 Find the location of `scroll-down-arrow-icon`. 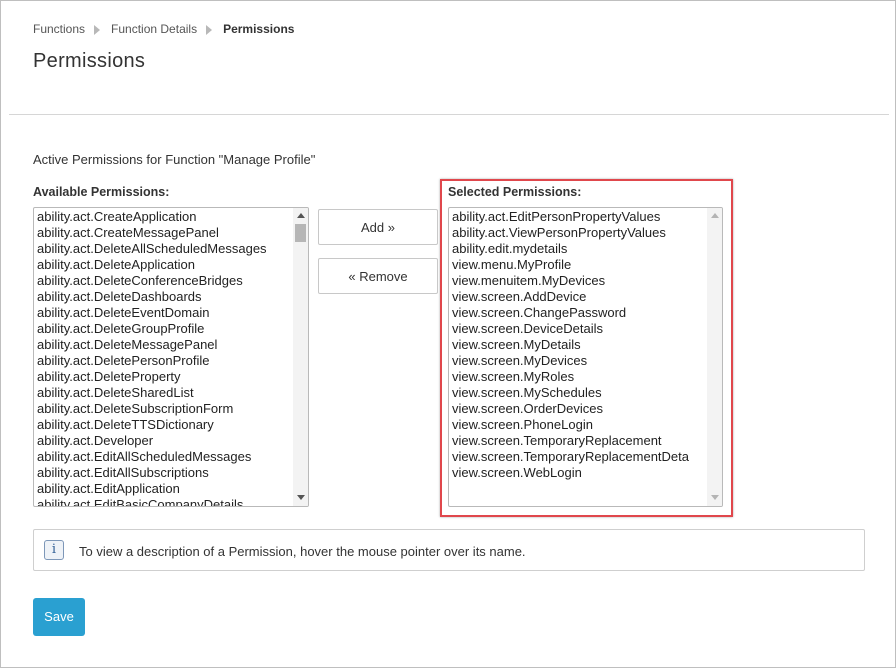

scroll-down-arrow-icon is located at coordinates (301, 497).